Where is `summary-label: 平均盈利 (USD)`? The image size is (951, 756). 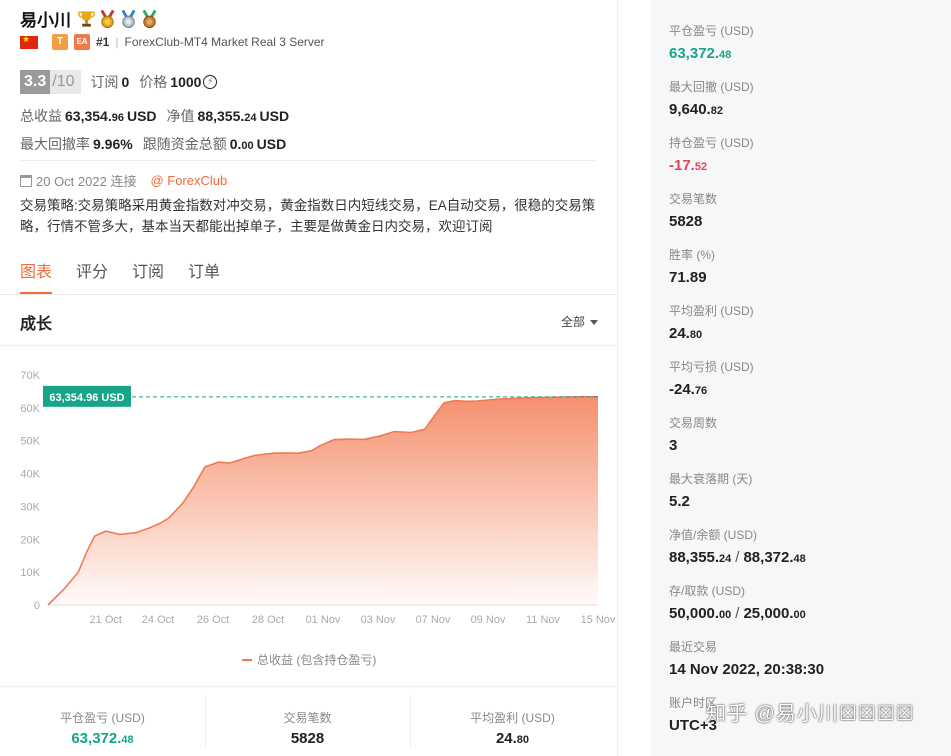
summary-label: 平均盈利 (USD) is located at coordinates (512, 718).